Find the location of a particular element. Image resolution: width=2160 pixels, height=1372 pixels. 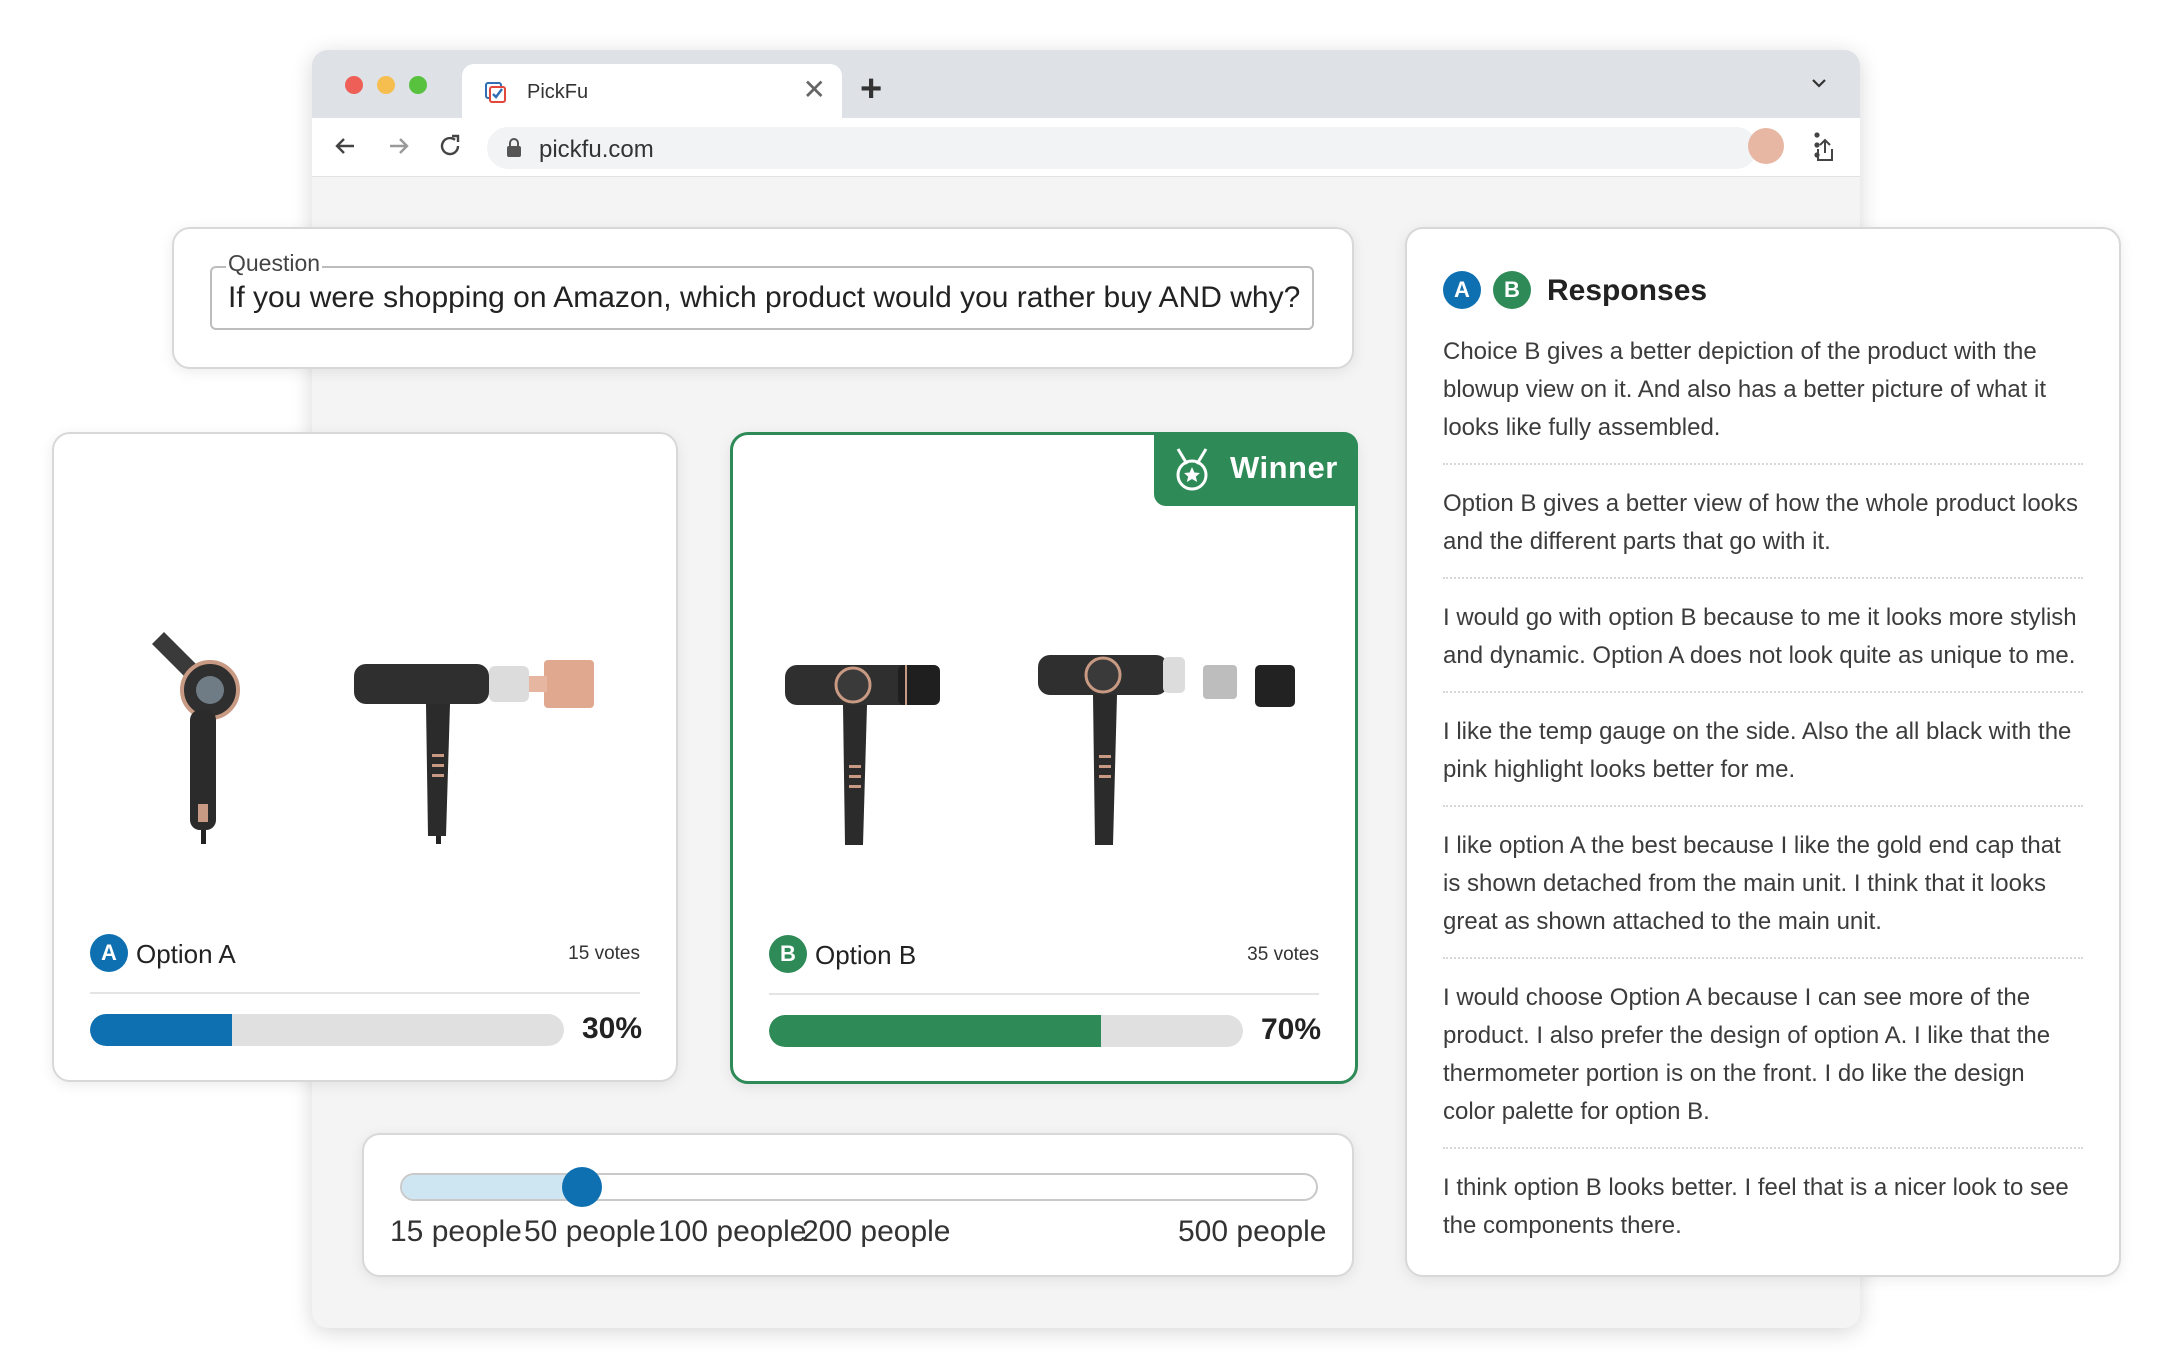

hair-dryer-folded-image is located at coordinates (196, 738).